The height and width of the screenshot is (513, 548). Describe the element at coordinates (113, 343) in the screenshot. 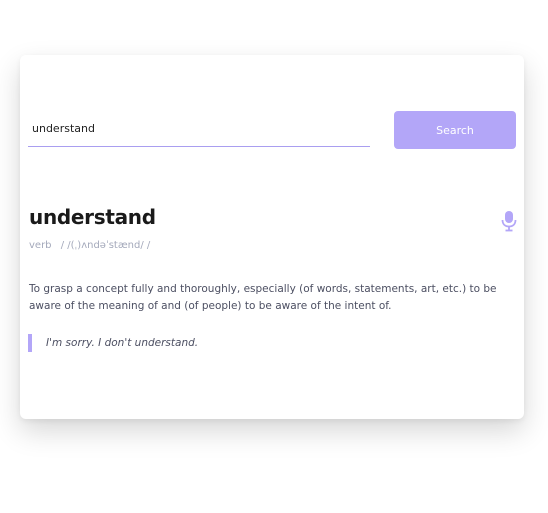

I see `example-quote: I'm sorry. I don't understand.` at that location.